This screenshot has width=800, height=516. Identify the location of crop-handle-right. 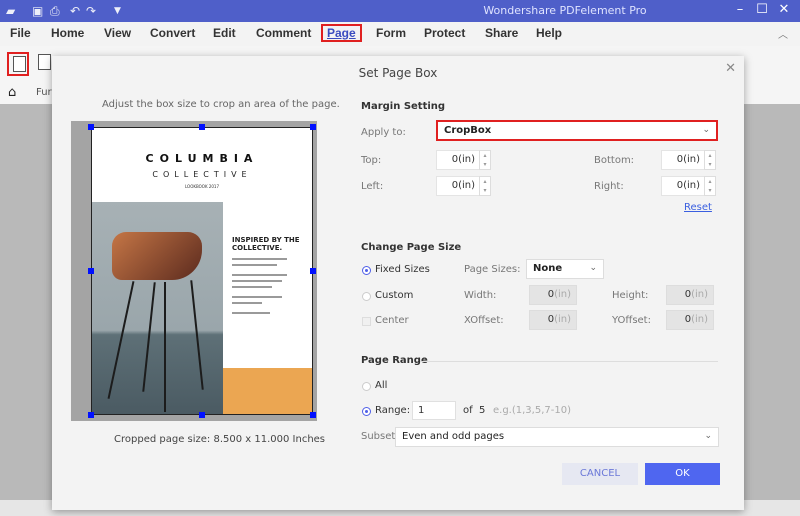
(313, 271).